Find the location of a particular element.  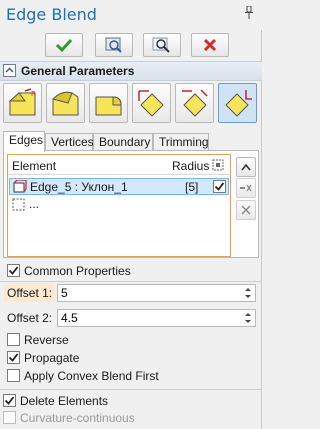

curvature-continuous-checkbox is located at coordinates (9, 417).